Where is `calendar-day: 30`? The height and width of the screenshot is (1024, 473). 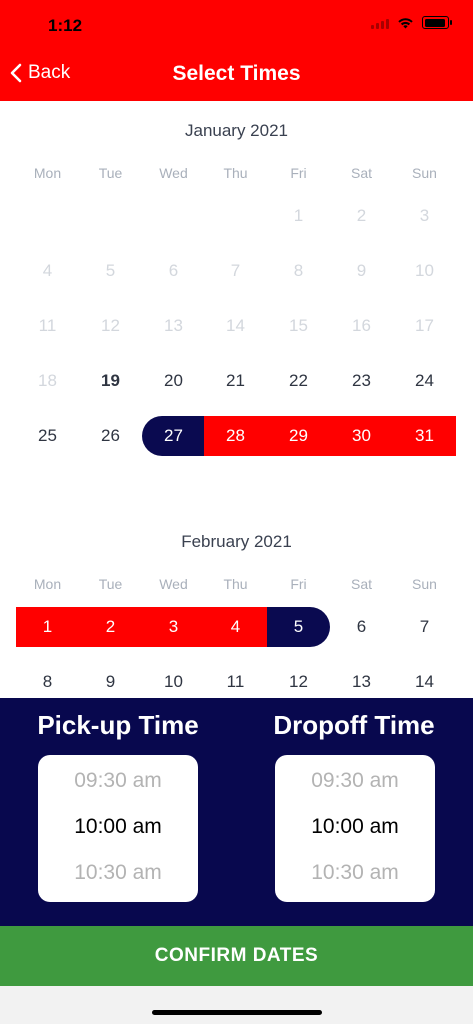
calendar-day: 30 is located at coordinates (361, 436).